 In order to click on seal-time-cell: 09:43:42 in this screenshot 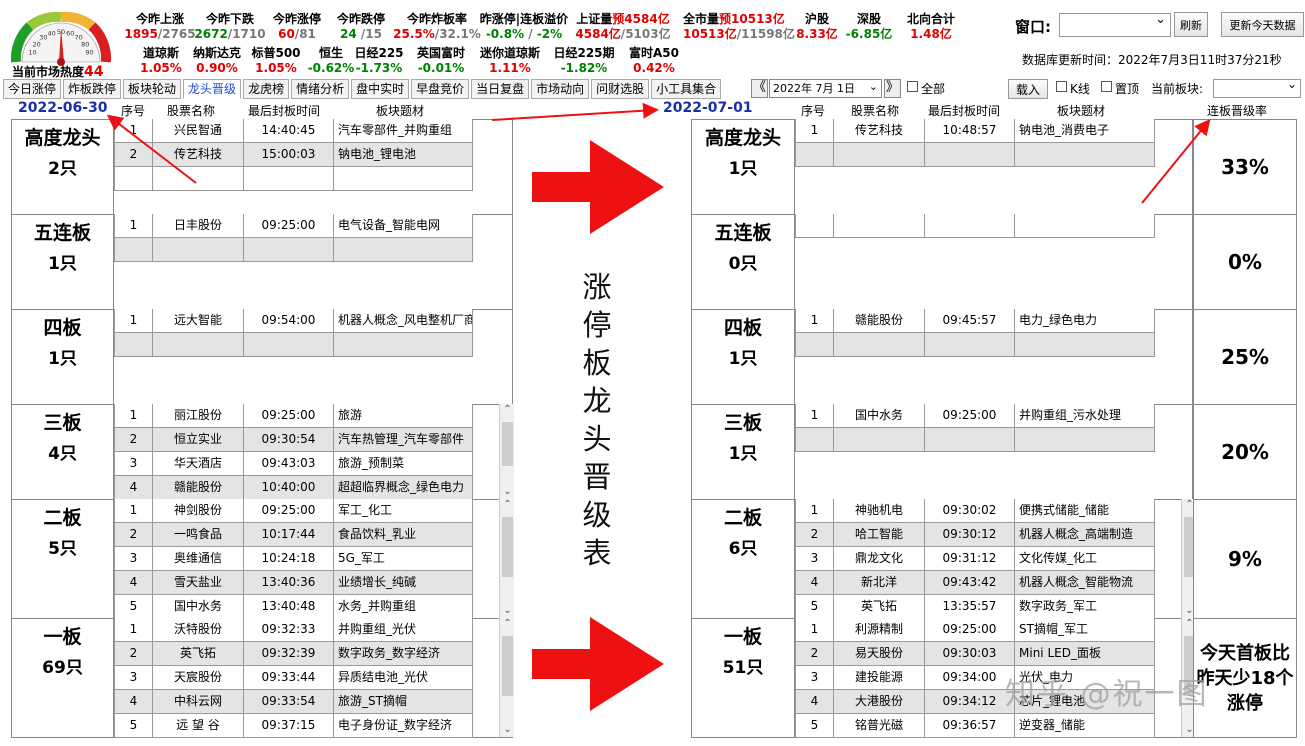, I will do `click(970, 583)`.